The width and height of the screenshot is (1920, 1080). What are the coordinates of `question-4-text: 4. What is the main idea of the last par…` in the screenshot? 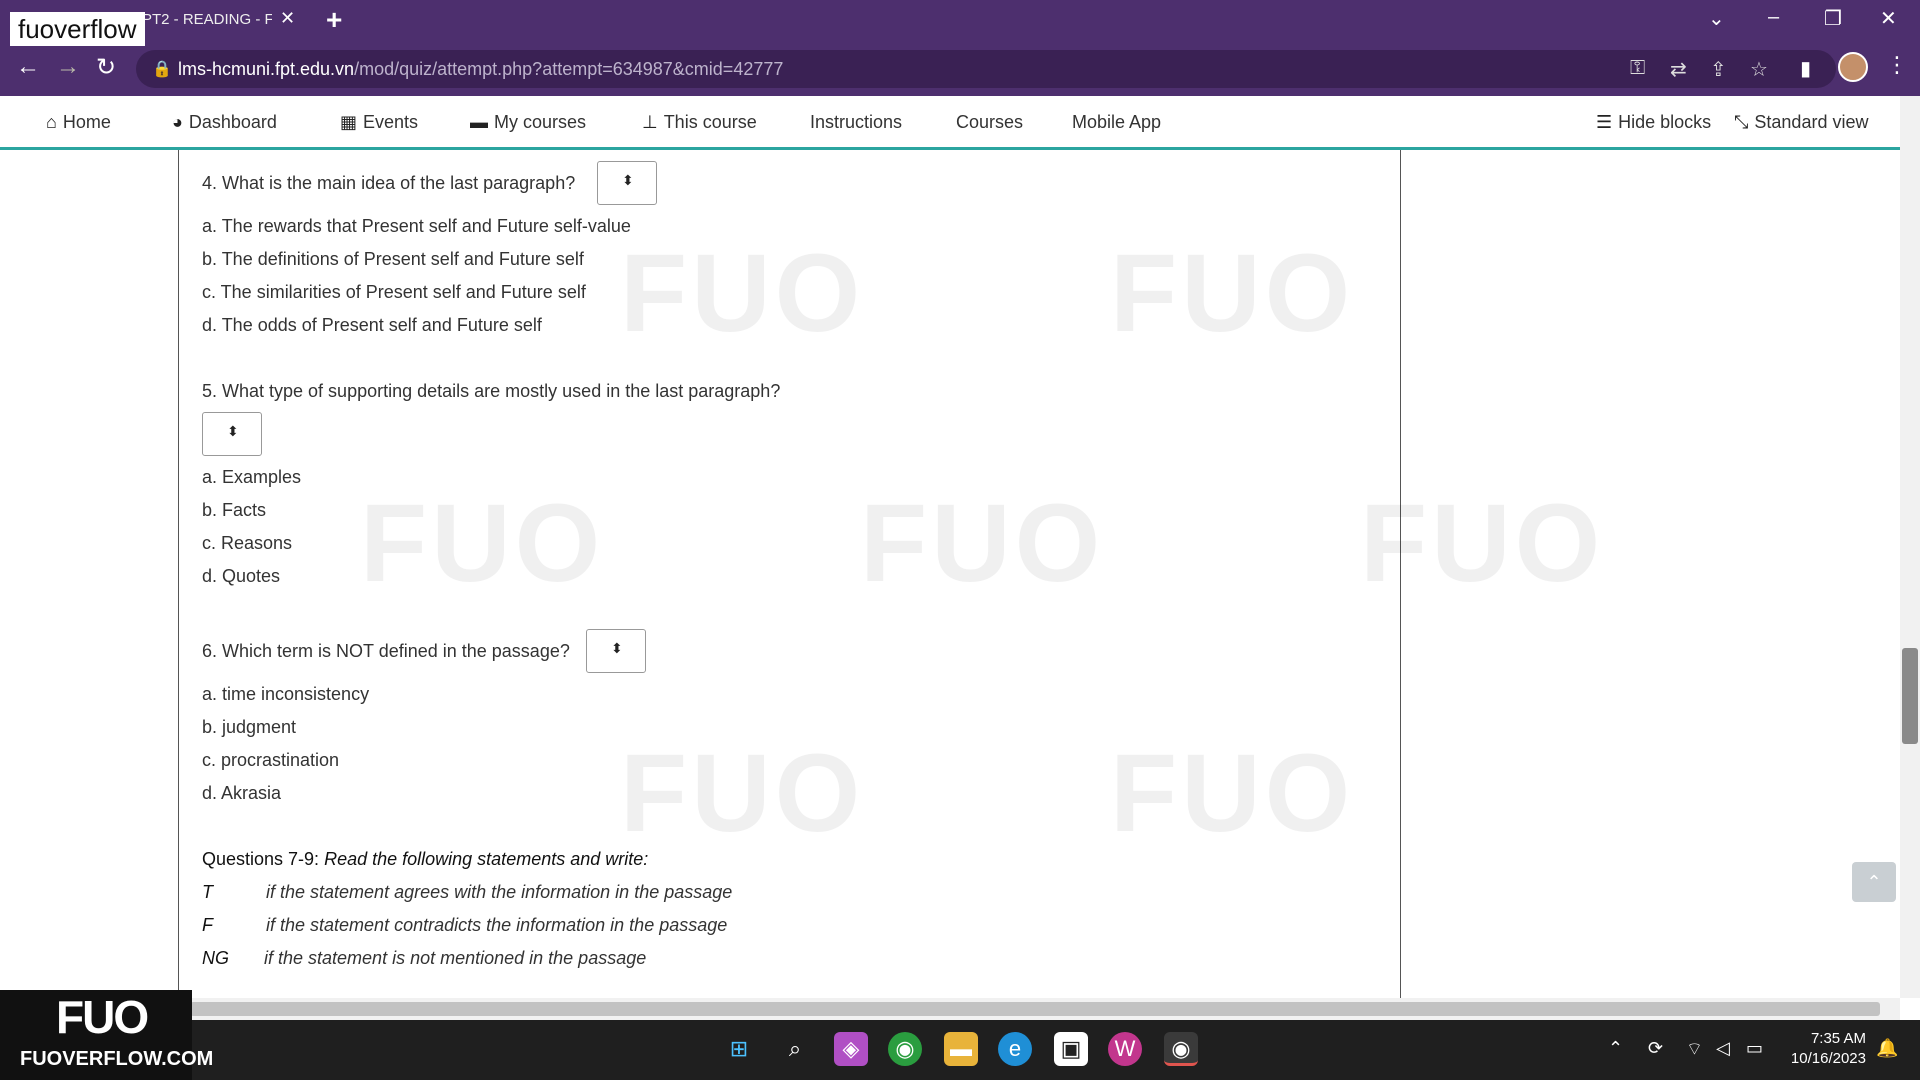 It's located at (389, 183).